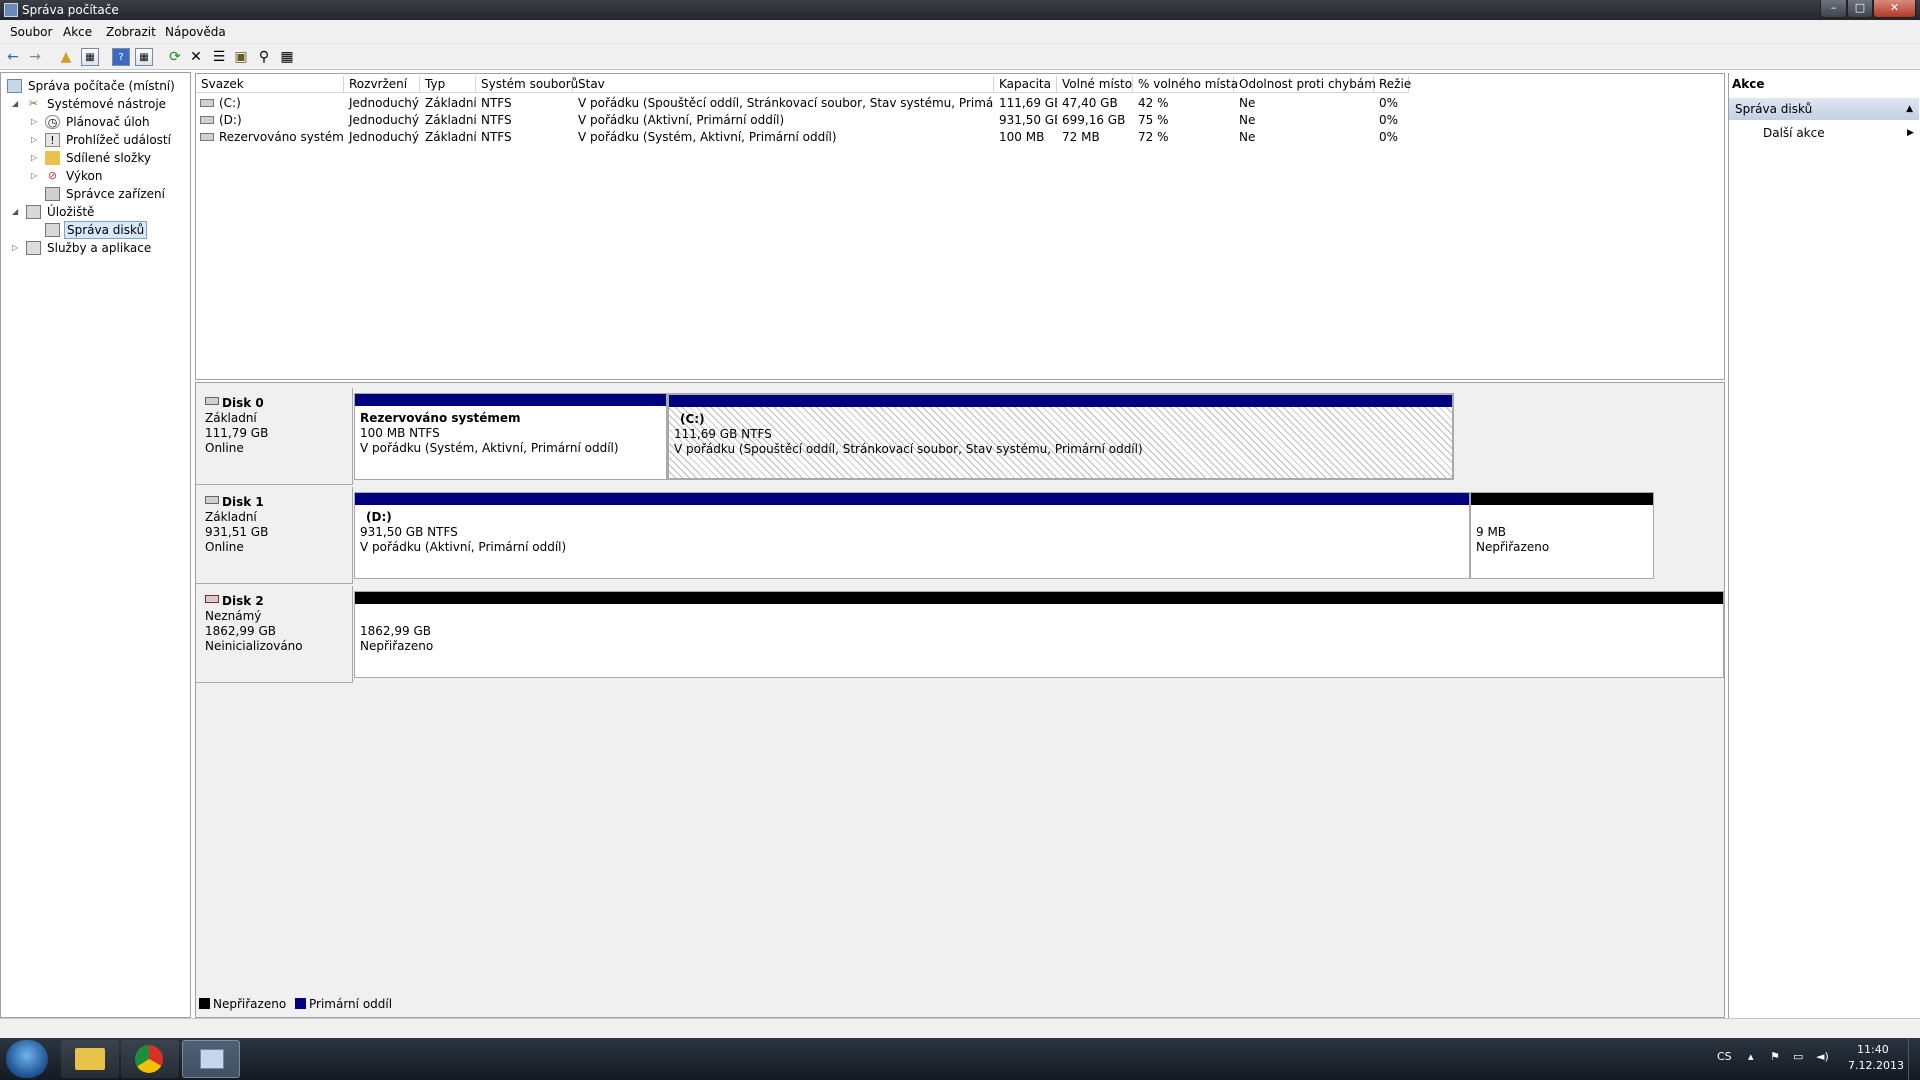  I want to click on clock-time: 11:40, so click(1873, 1049).